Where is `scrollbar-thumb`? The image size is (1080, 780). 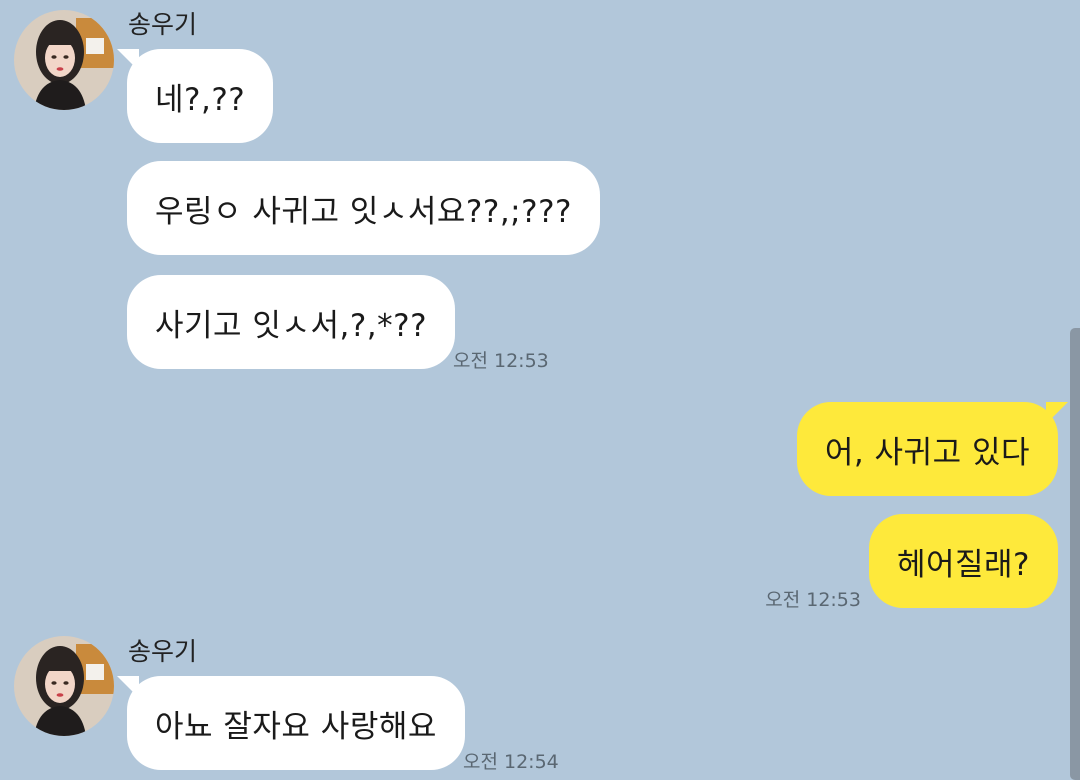 scrollbar-thumb is located at coordinates (1075, 554).